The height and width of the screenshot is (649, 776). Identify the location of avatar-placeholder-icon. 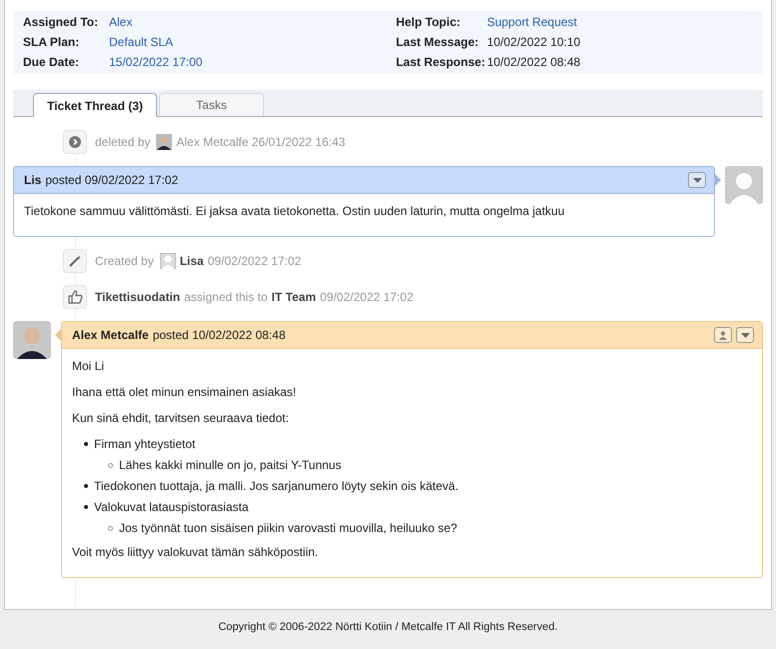
(744, 185).